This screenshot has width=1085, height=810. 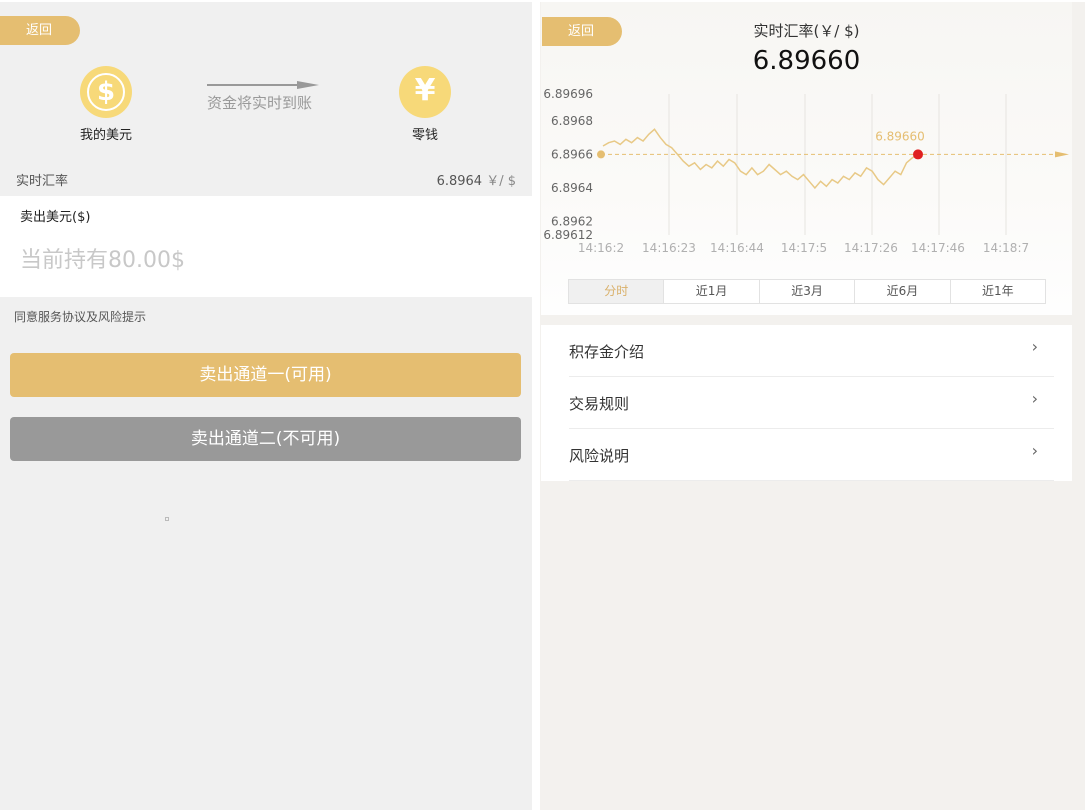 What do you see at coordinates (900, 136) in the screenshot?
I see `current-value-label: 6.89660` at bounding box center [900, 136].